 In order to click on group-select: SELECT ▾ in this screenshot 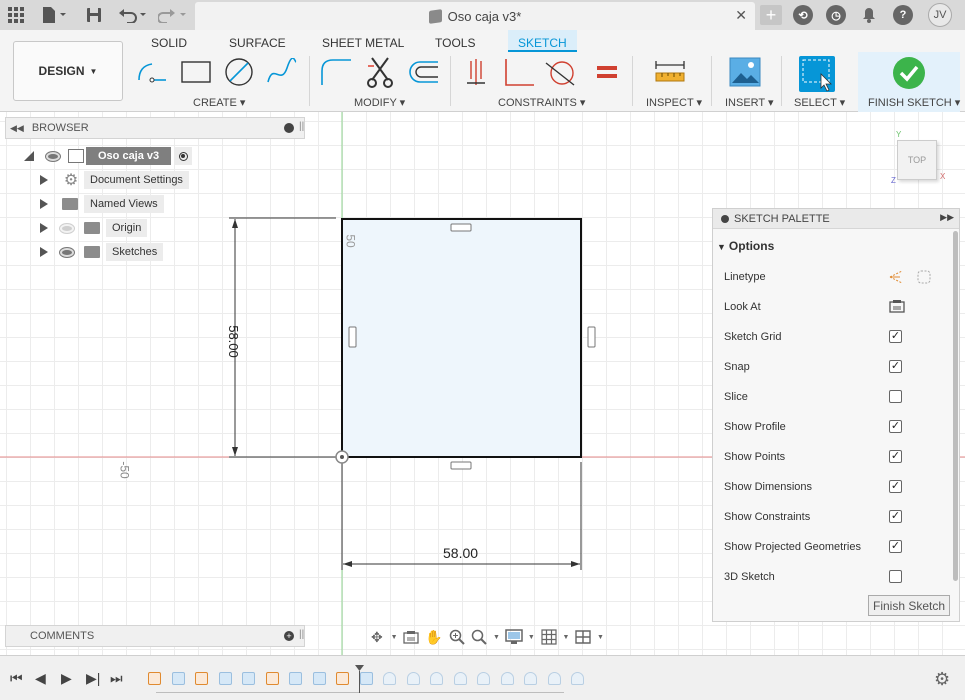, I will do `click(819, 102)`.